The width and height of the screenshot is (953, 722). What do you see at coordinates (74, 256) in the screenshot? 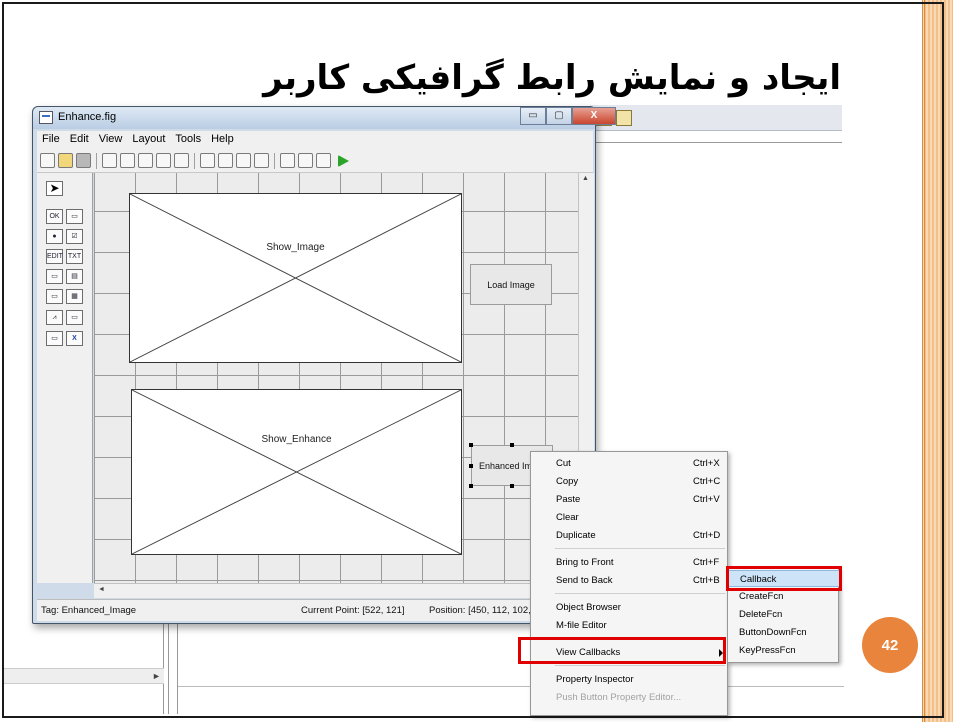
I see `static-text-tool-icon: TXT` at bounding box center [74, 256].